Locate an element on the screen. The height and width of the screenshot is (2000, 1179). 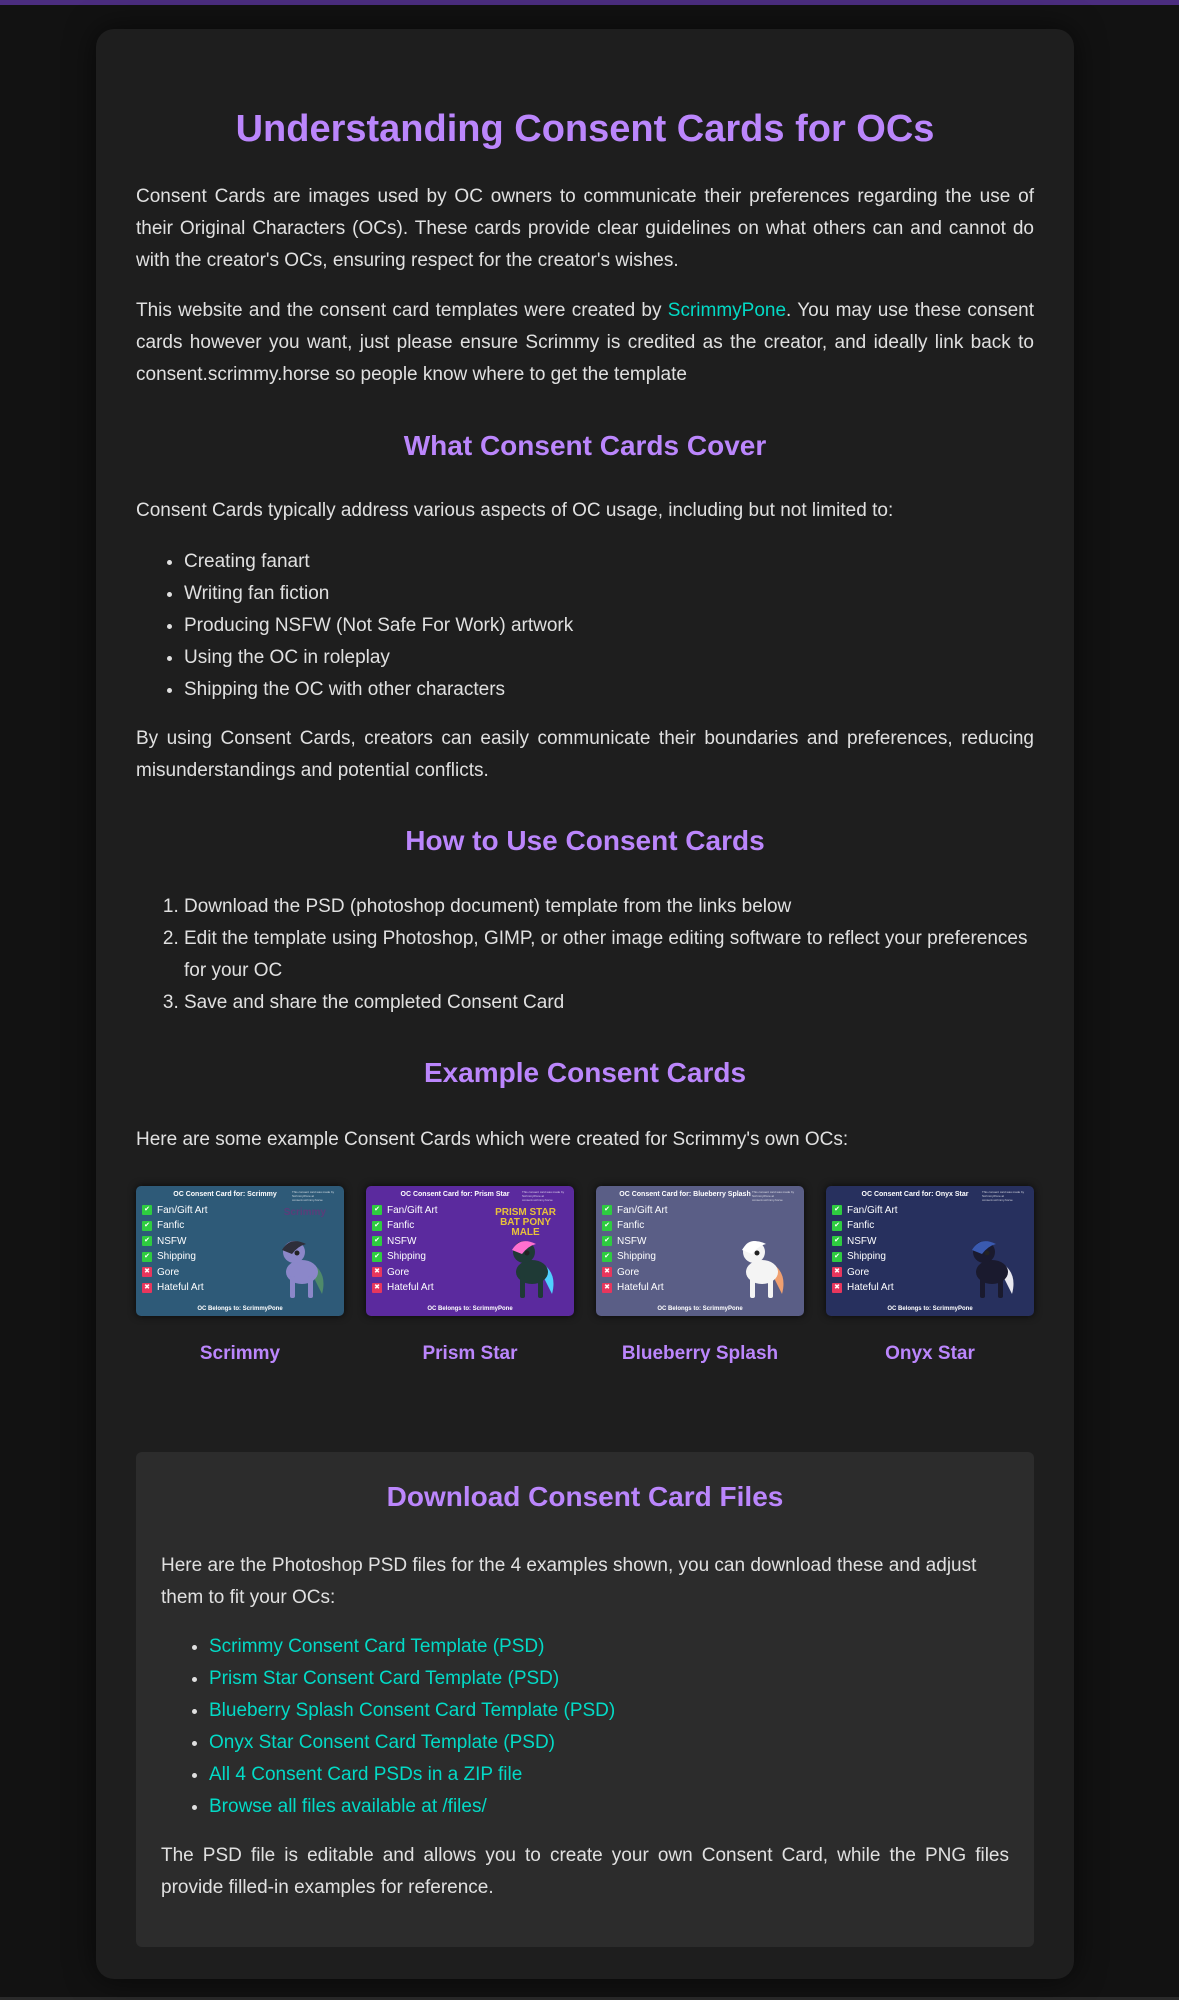
download-link-prism-star: Prism Star Consent Card Template (PSD) is located at coordinates (384, 1678).